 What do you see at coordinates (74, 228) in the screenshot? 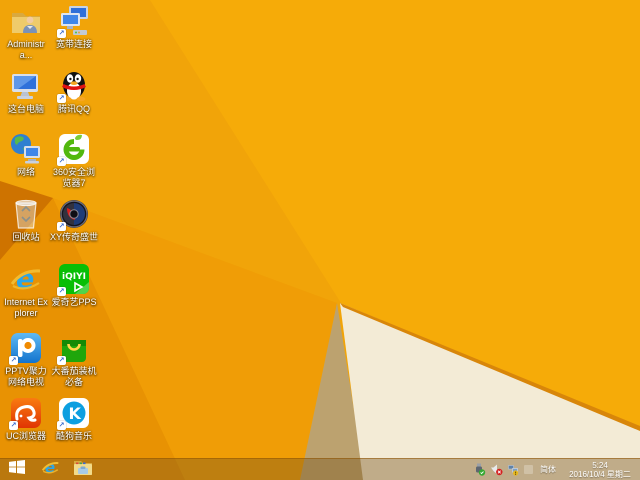
I see `desktop-icon-xy-game: ↗ XY传奇盛世` at bounding box center [74, 228].